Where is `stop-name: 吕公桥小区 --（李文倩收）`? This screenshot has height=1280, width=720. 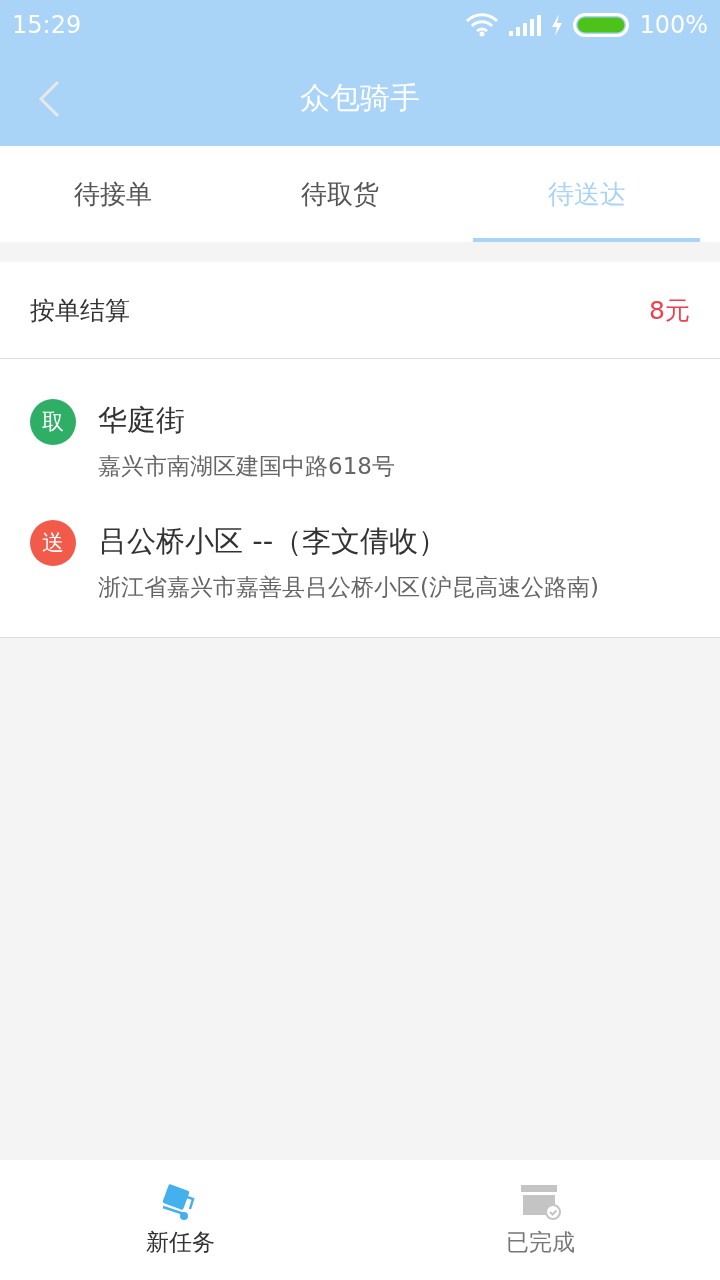 stop-name: 吕公桥小区 --（李文倩收） is located at coordinates (273, 541).